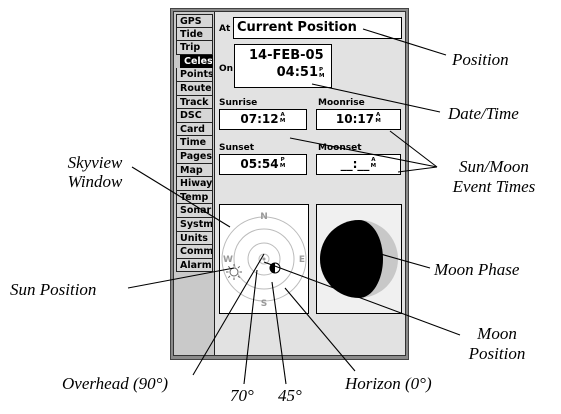 The image size is (561, 414). What do you see at coordinates (250, 327) in the screenshot?
I see `deg70-pointer` at bounding box center [250, 327].